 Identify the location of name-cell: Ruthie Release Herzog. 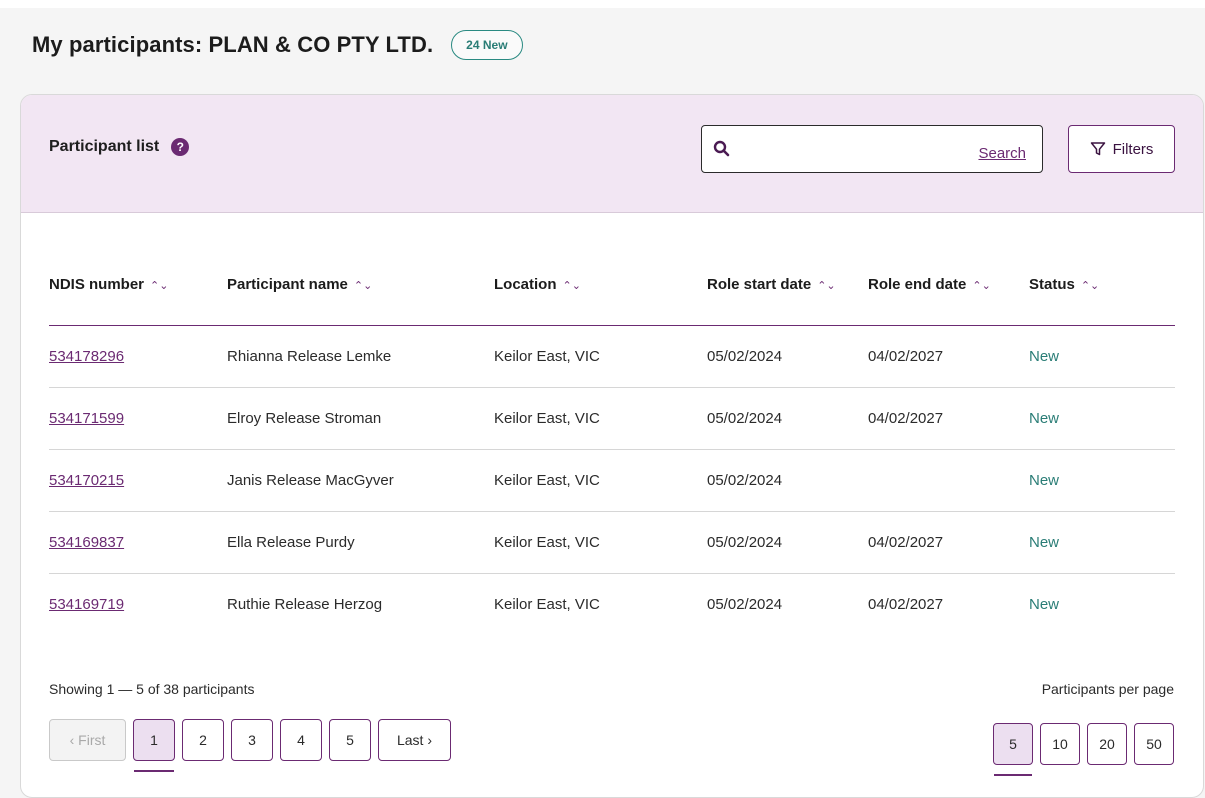
(305, 604).